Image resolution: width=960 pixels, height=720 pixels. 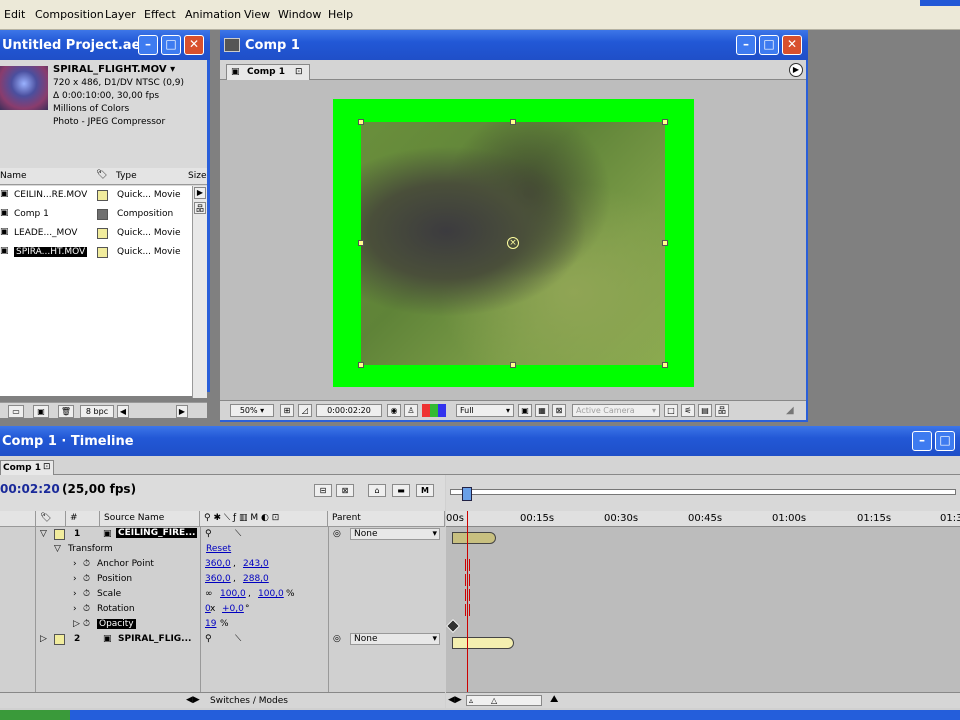 I want to click on switches-modes-toggle: Switches / Modes, so click(x=249, y=701).